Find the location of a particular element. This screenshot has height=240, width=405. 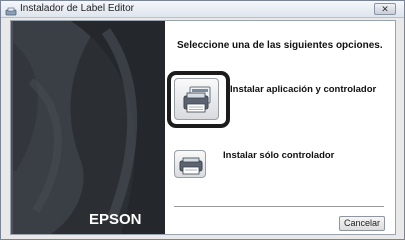

cancel-button: Cancelar is located at coordinates (362, 223).